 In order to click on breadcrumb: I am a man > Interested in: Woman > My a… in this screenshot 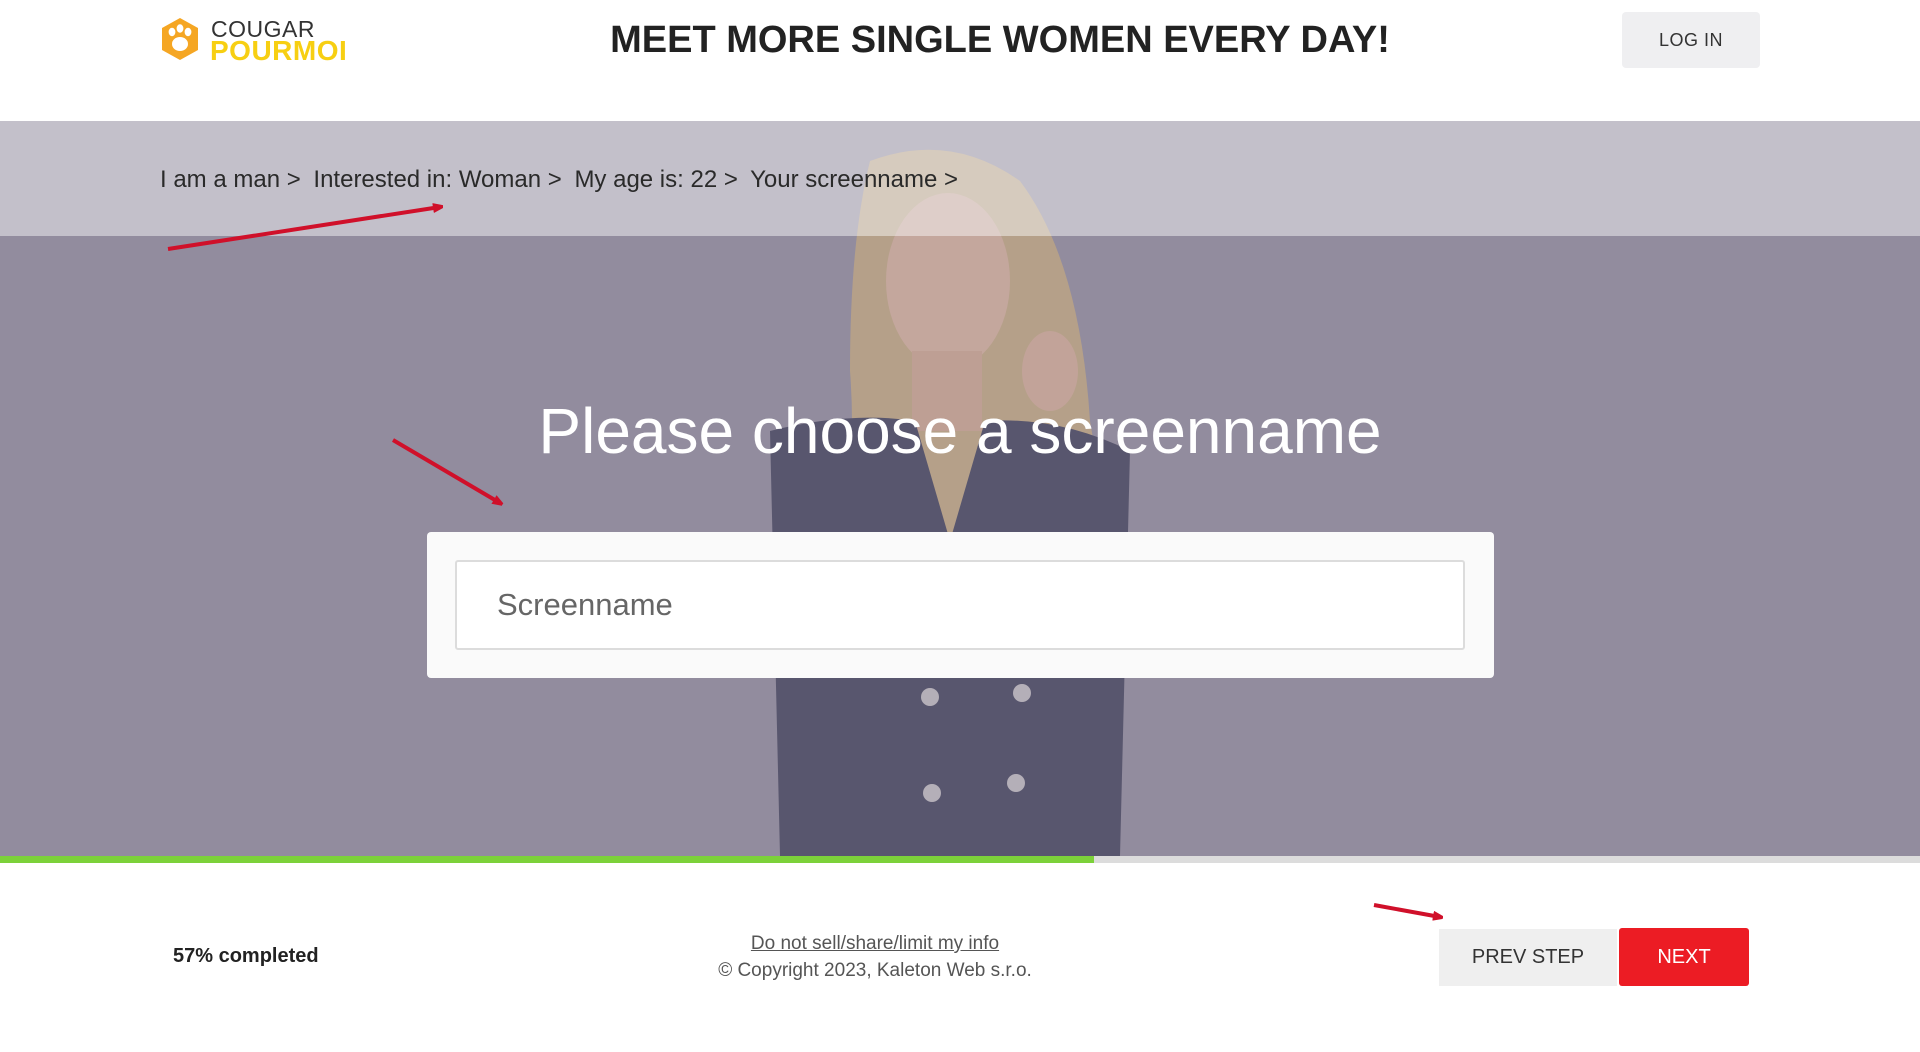, I will do `click(562, 180)`.